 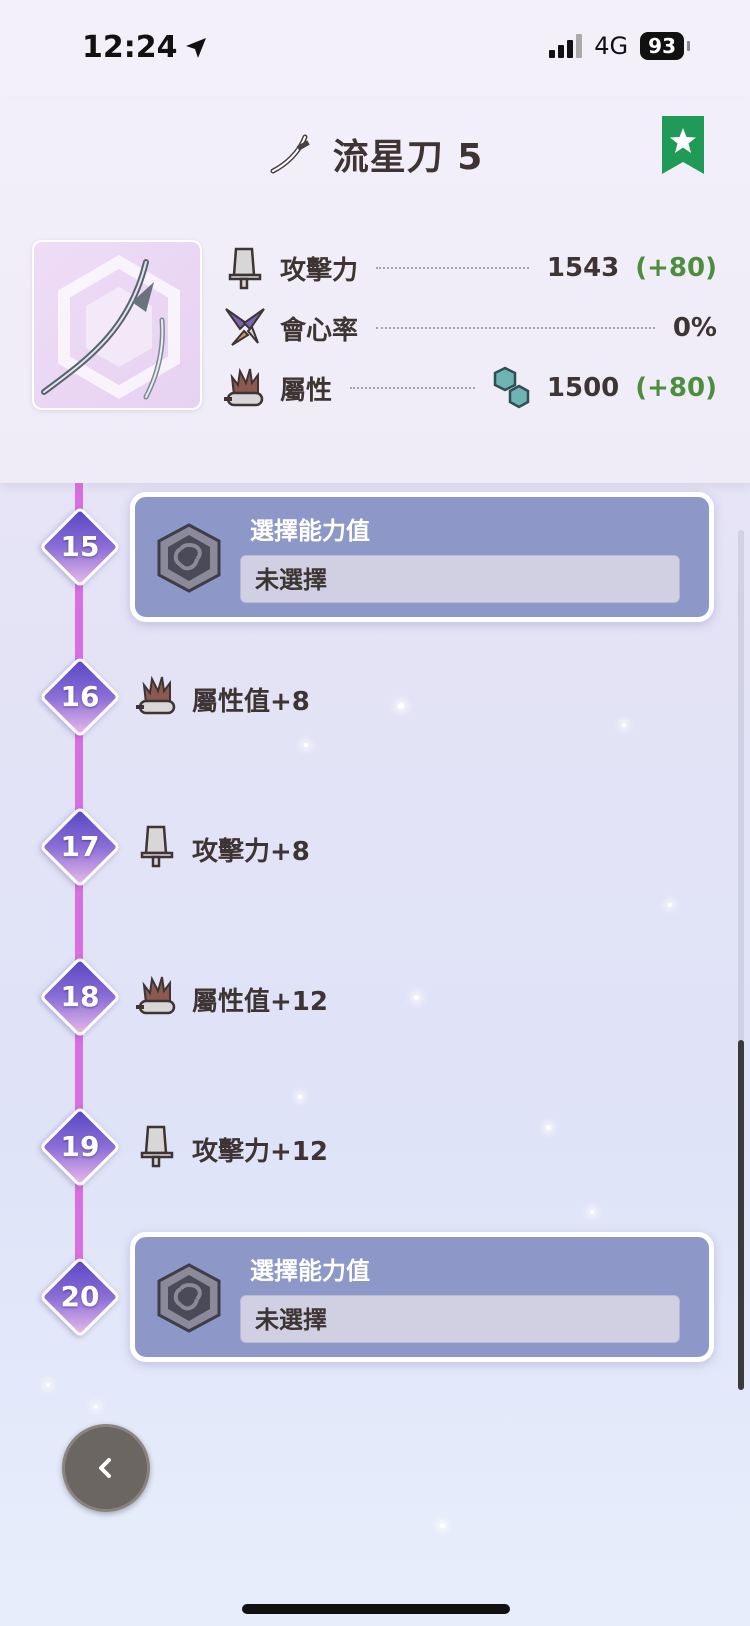 What do you see at coordinates (80, 997) in the screenshot?
I see `level-badge: 18` at bounding box center [80, 997].